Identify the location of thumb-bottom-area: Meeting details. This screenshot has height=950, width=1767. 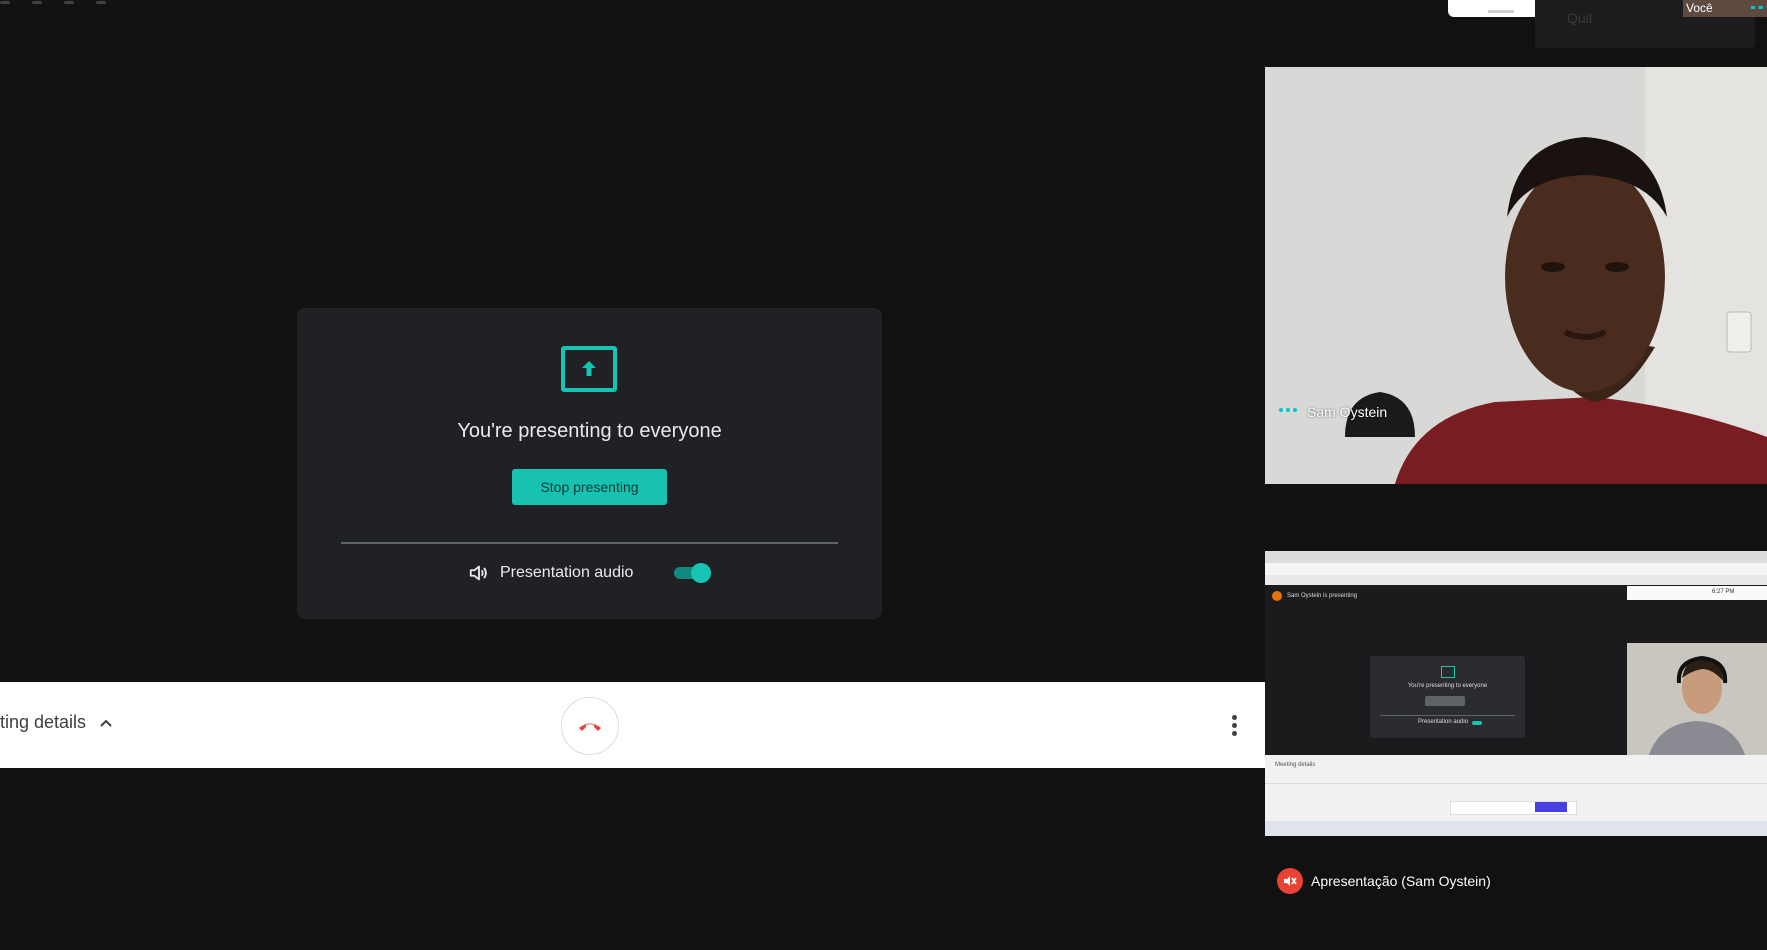
(1516, 795).